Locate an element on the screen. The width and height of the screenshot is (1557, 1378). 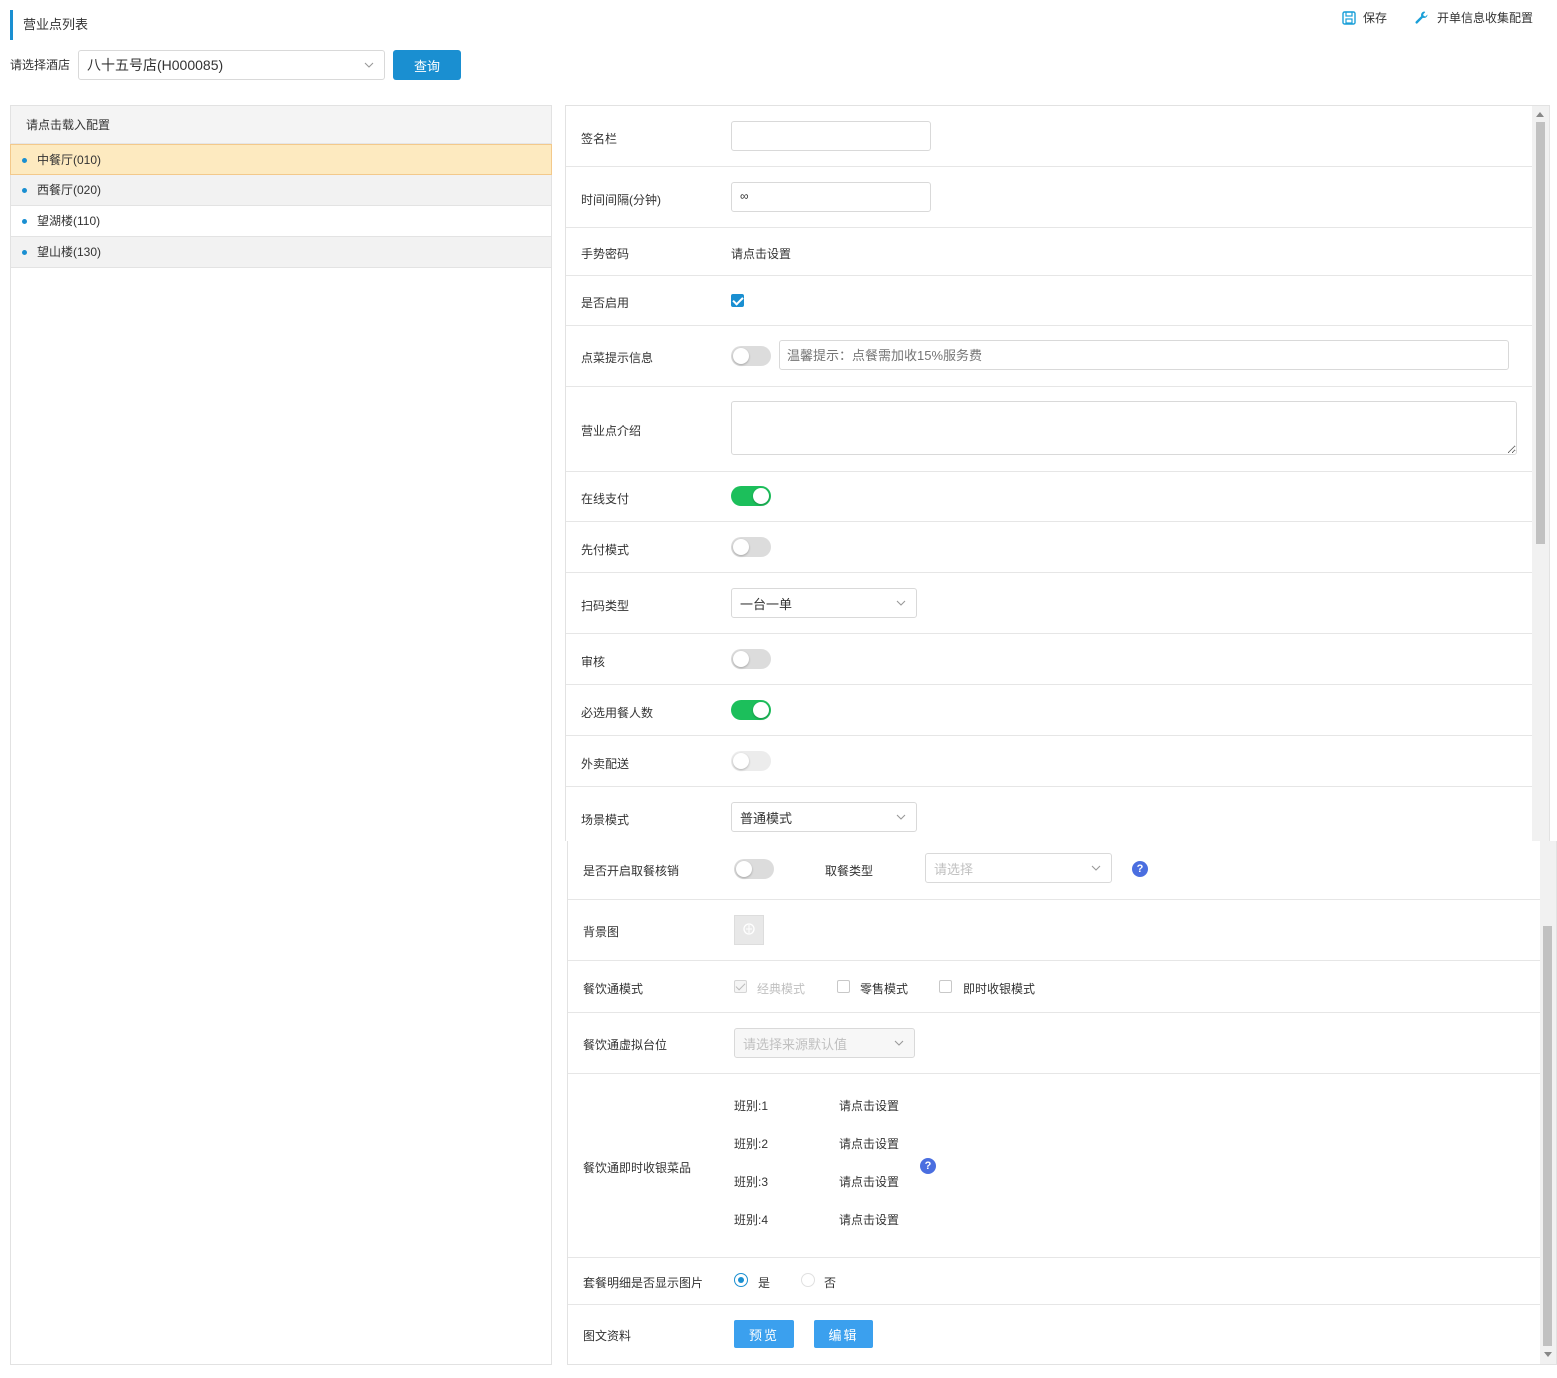
bg-row: 背景图 is located at coordinates (1054, 930).